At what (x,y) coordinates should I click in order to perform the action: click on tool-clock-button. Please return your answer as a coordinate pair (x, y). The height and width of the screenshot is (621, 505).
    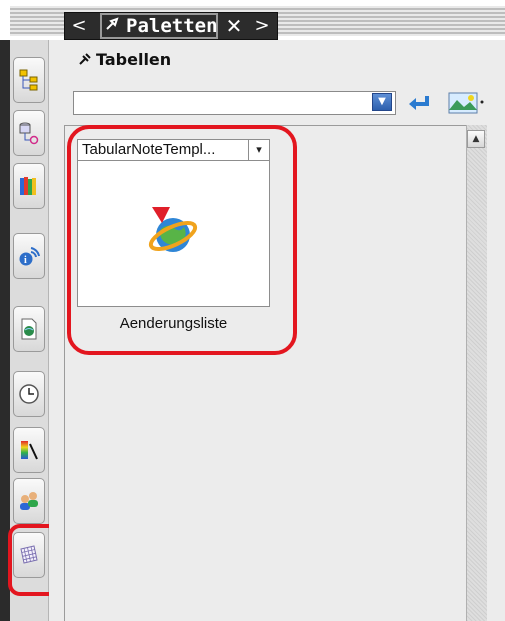
    Looking at the image, I should click on (29, 394).